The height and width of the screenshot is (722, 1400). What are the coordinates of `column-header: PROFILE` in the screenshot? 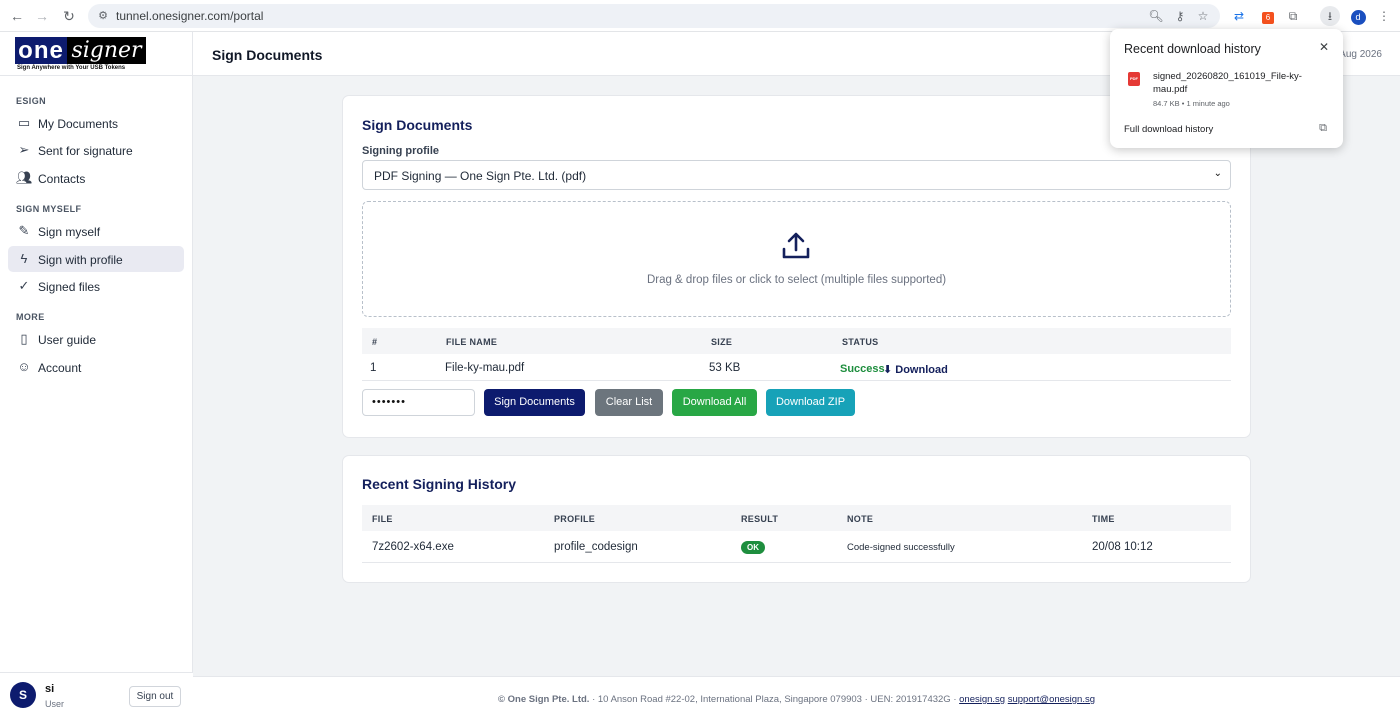 It's located at (575, 519).